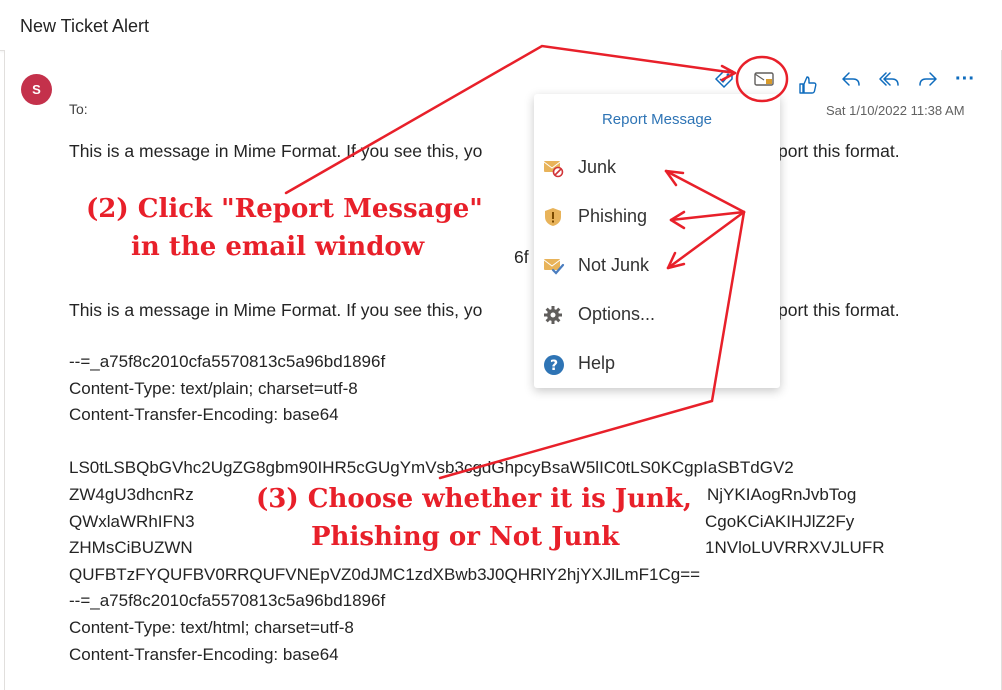 The height and width of the screenshot is (690, 1002). Describe the element at coordinates (764, 79) in the screenshot. I see `report-message-icon` at that location.